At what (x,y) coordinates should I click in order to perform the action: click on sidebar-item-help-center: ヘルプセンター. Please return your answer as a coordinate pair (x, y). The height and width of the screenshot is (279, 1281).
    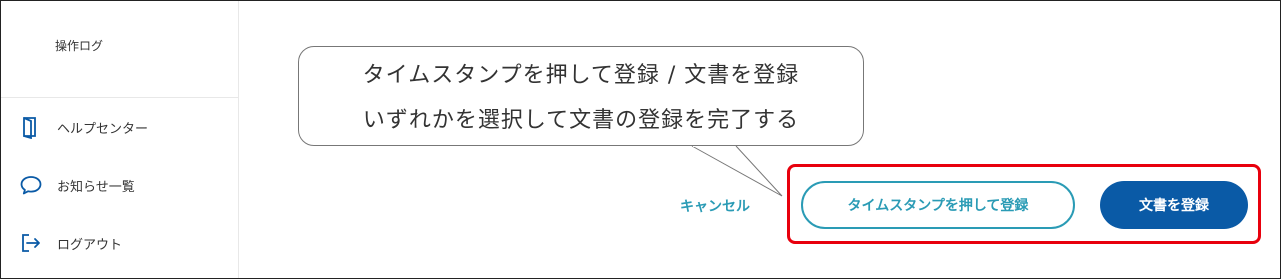
    Looking at the image, I should click on (119, 127).